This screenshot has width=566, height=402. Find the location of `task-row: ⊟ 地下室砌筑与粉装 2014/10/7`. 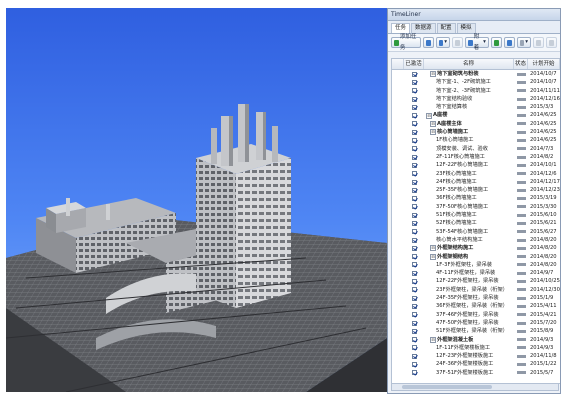

task-row: ⊟ 地下室砌筑与粉装 2014/10/7 is located at coordinates (476, 74).